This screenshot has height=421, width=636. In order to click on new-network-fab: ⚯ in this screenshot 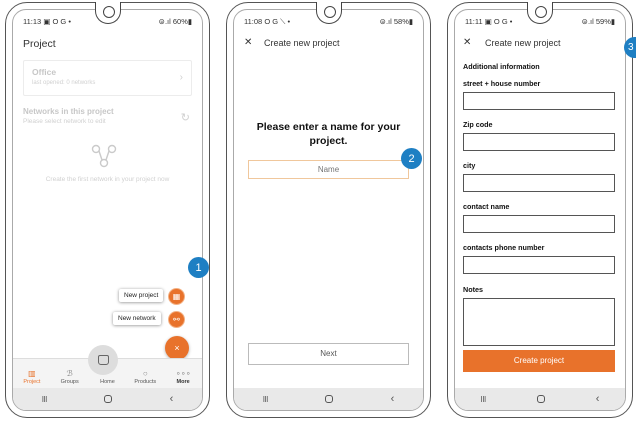, I will do `click(176, 319)`.